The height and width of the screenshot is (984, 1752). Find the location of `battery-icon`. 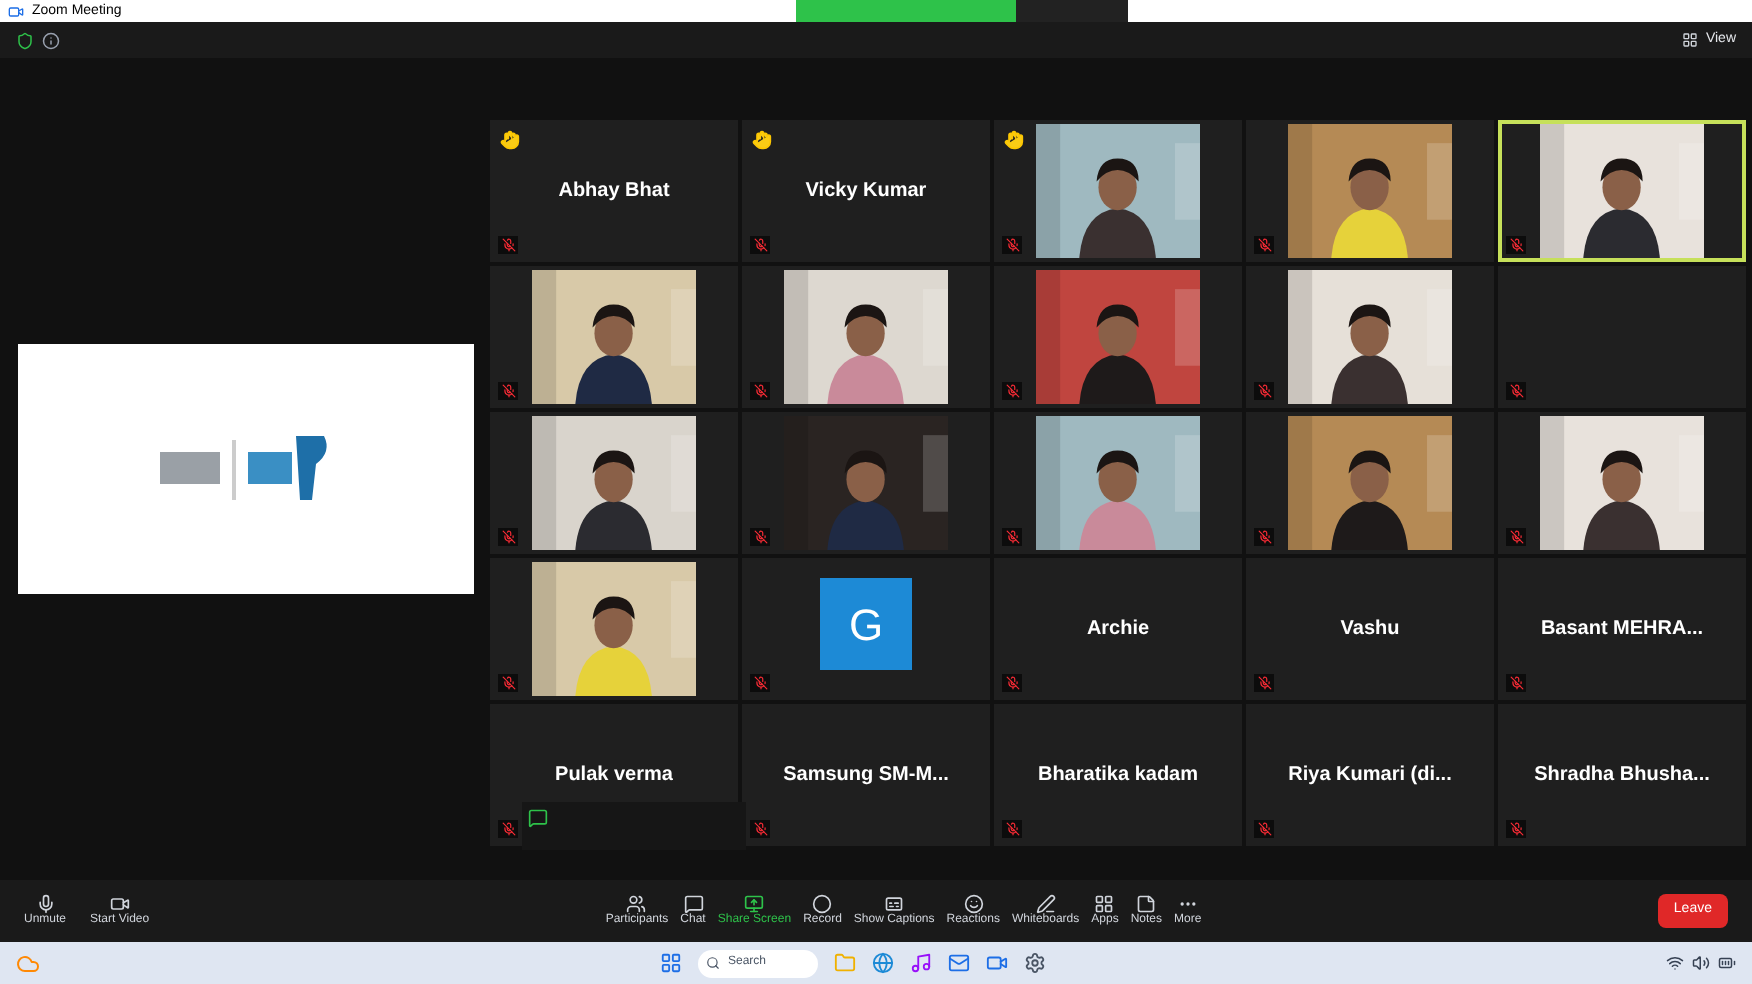

battery-icon is located at coordinates (1727, 963).